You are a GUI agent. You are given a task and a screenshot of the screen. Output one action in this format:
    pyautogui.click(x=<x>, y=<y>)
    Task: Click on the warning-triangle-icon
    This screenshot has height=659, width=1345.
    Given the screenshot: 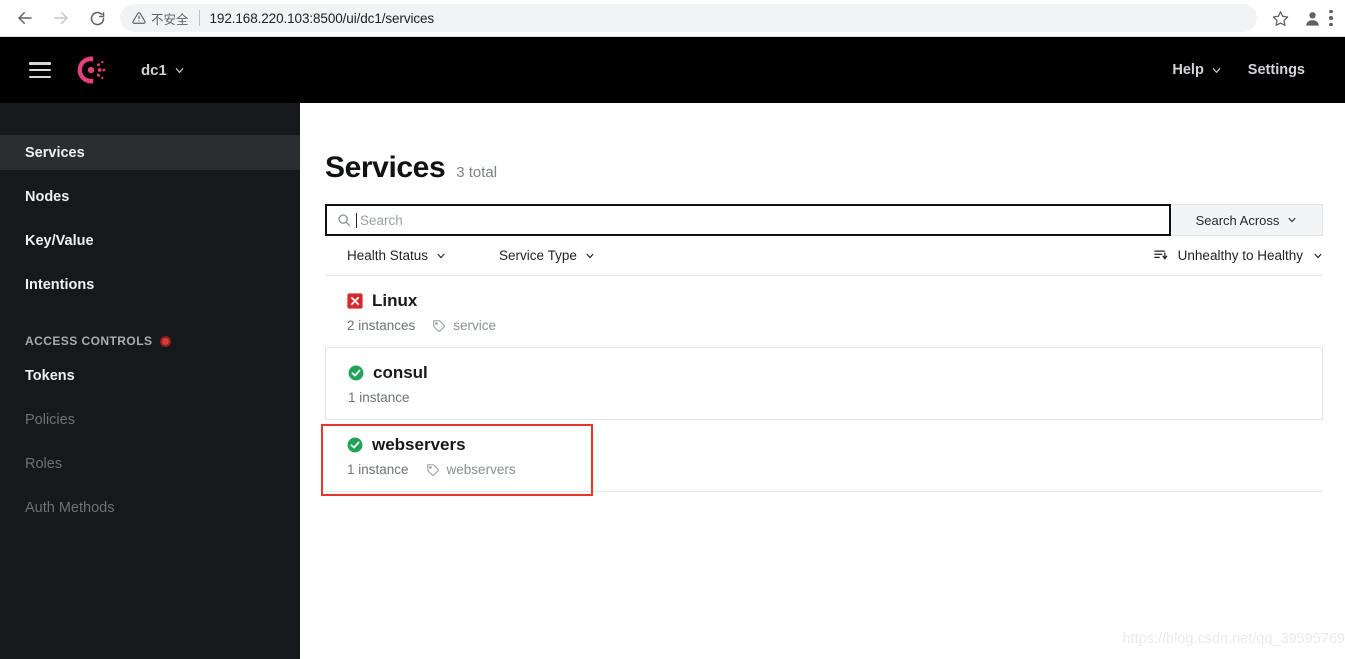 What is the action you would take?
    pyautogui.click(x=139, y=18)
    